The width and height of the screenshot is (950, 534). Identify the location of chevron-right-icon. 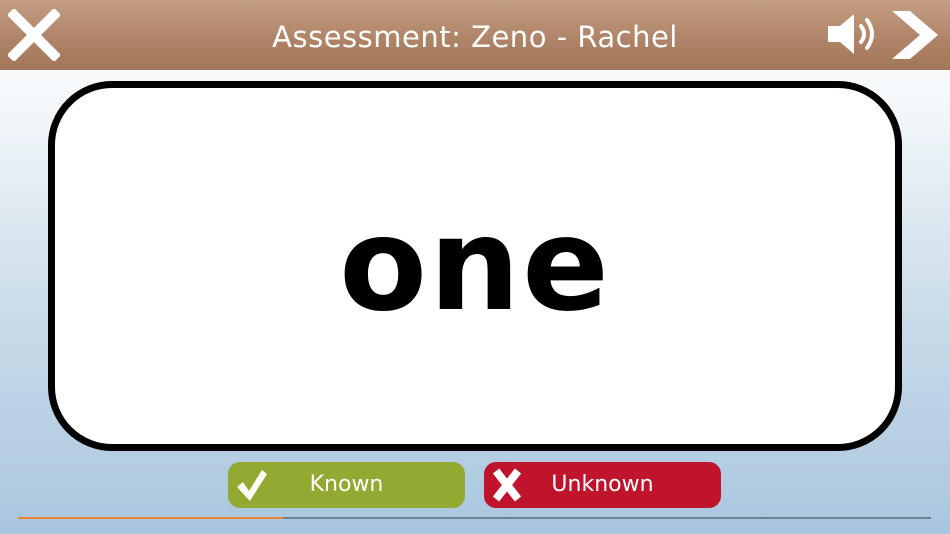
(915, 35).